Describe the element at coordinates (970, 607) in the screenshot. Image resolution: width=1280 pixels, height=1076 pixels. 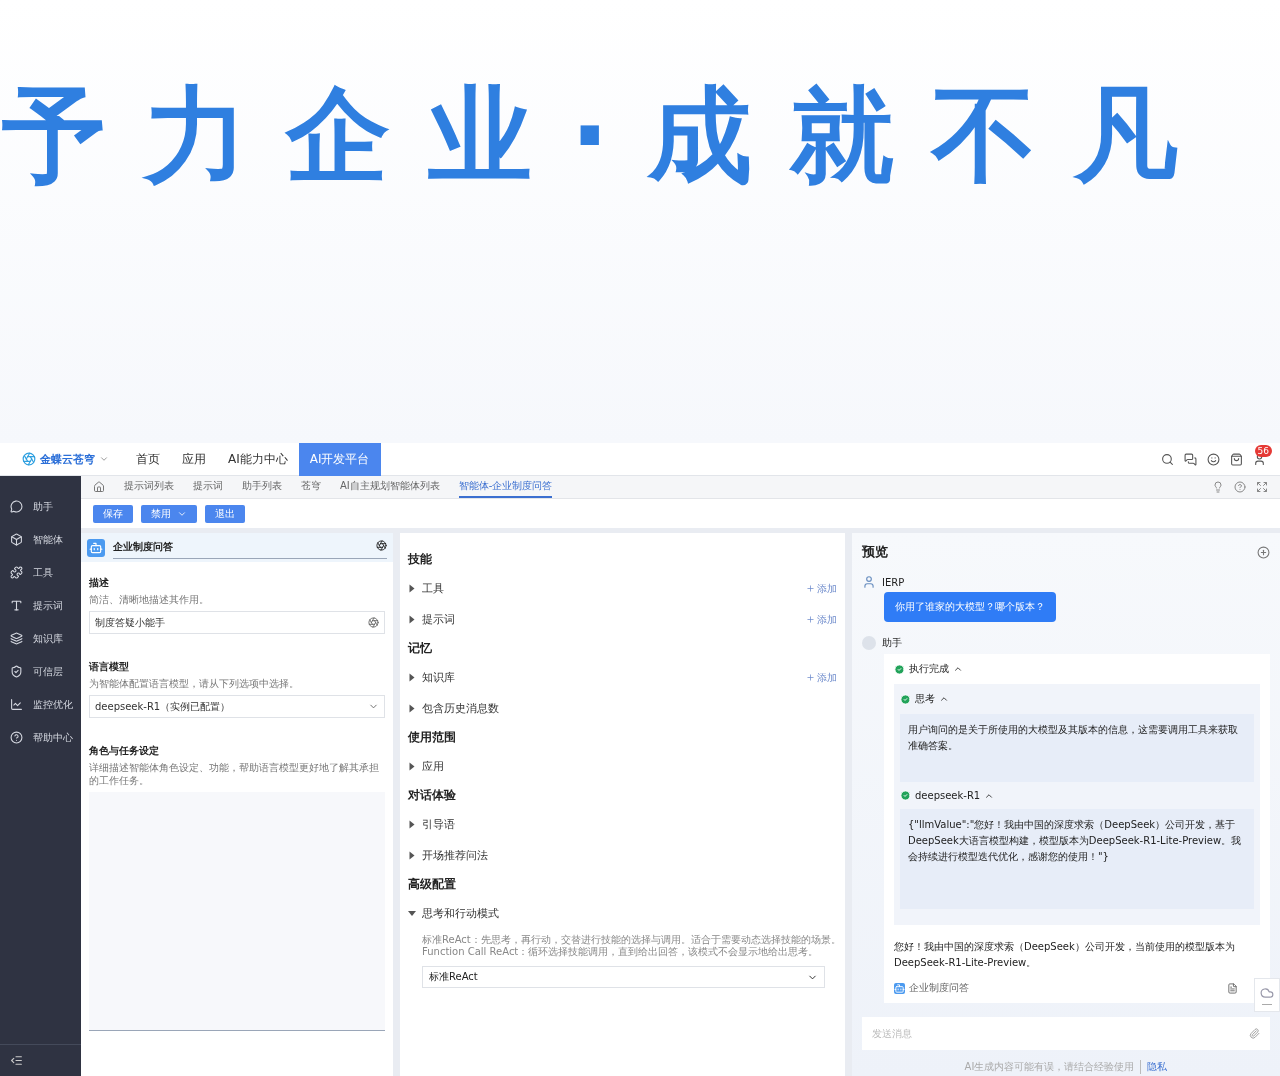
I see `user-message: 你用了谁家的大模型？哪个版本？` at that location.